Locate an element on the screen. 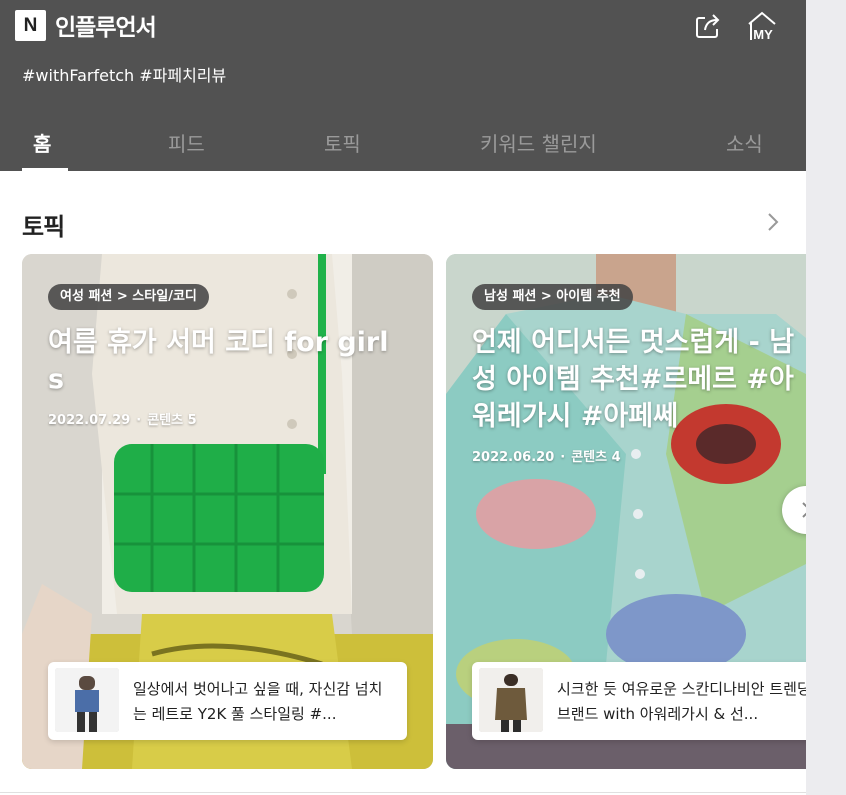 This screenshot has width=846, height=795. section-title: 토픽 is located at coordinates (43, 227).